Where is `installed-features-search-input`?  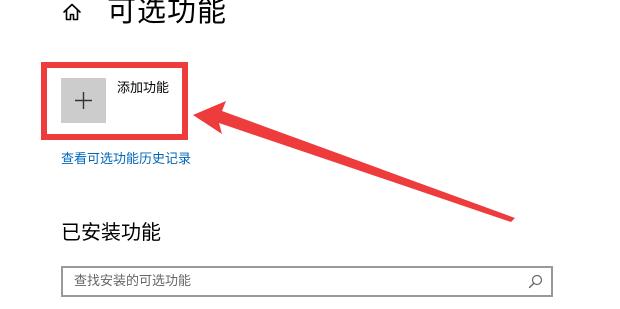 installed-features-search-input is located at coordinates (294, 281).